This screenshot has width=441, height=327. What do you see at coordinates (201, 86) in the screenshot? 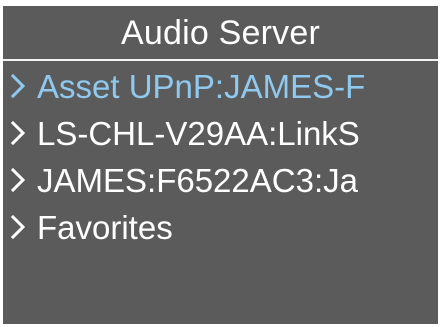
I see `menu-item-label: Asset UPnP:JAMES-F` at bounding box center [201, 86].